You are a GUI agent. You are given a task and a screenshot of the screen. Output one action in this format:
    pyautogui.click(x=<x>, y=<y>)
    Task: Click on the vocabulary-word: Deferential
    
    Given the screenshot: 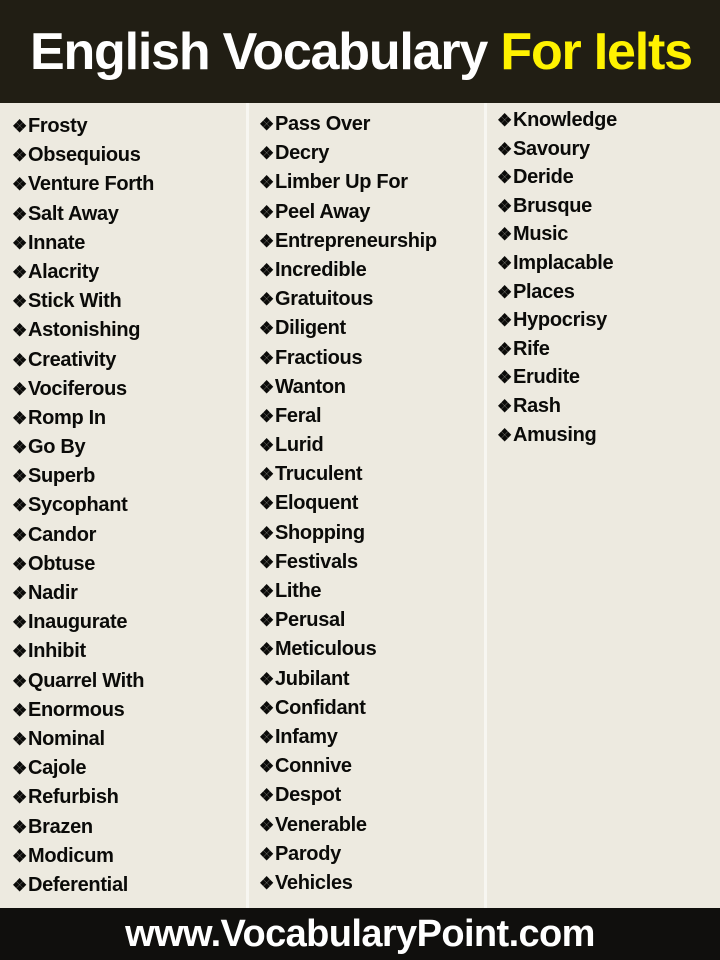 What is the action you would take?
    pyautogui.click(x=78, y=884)
    